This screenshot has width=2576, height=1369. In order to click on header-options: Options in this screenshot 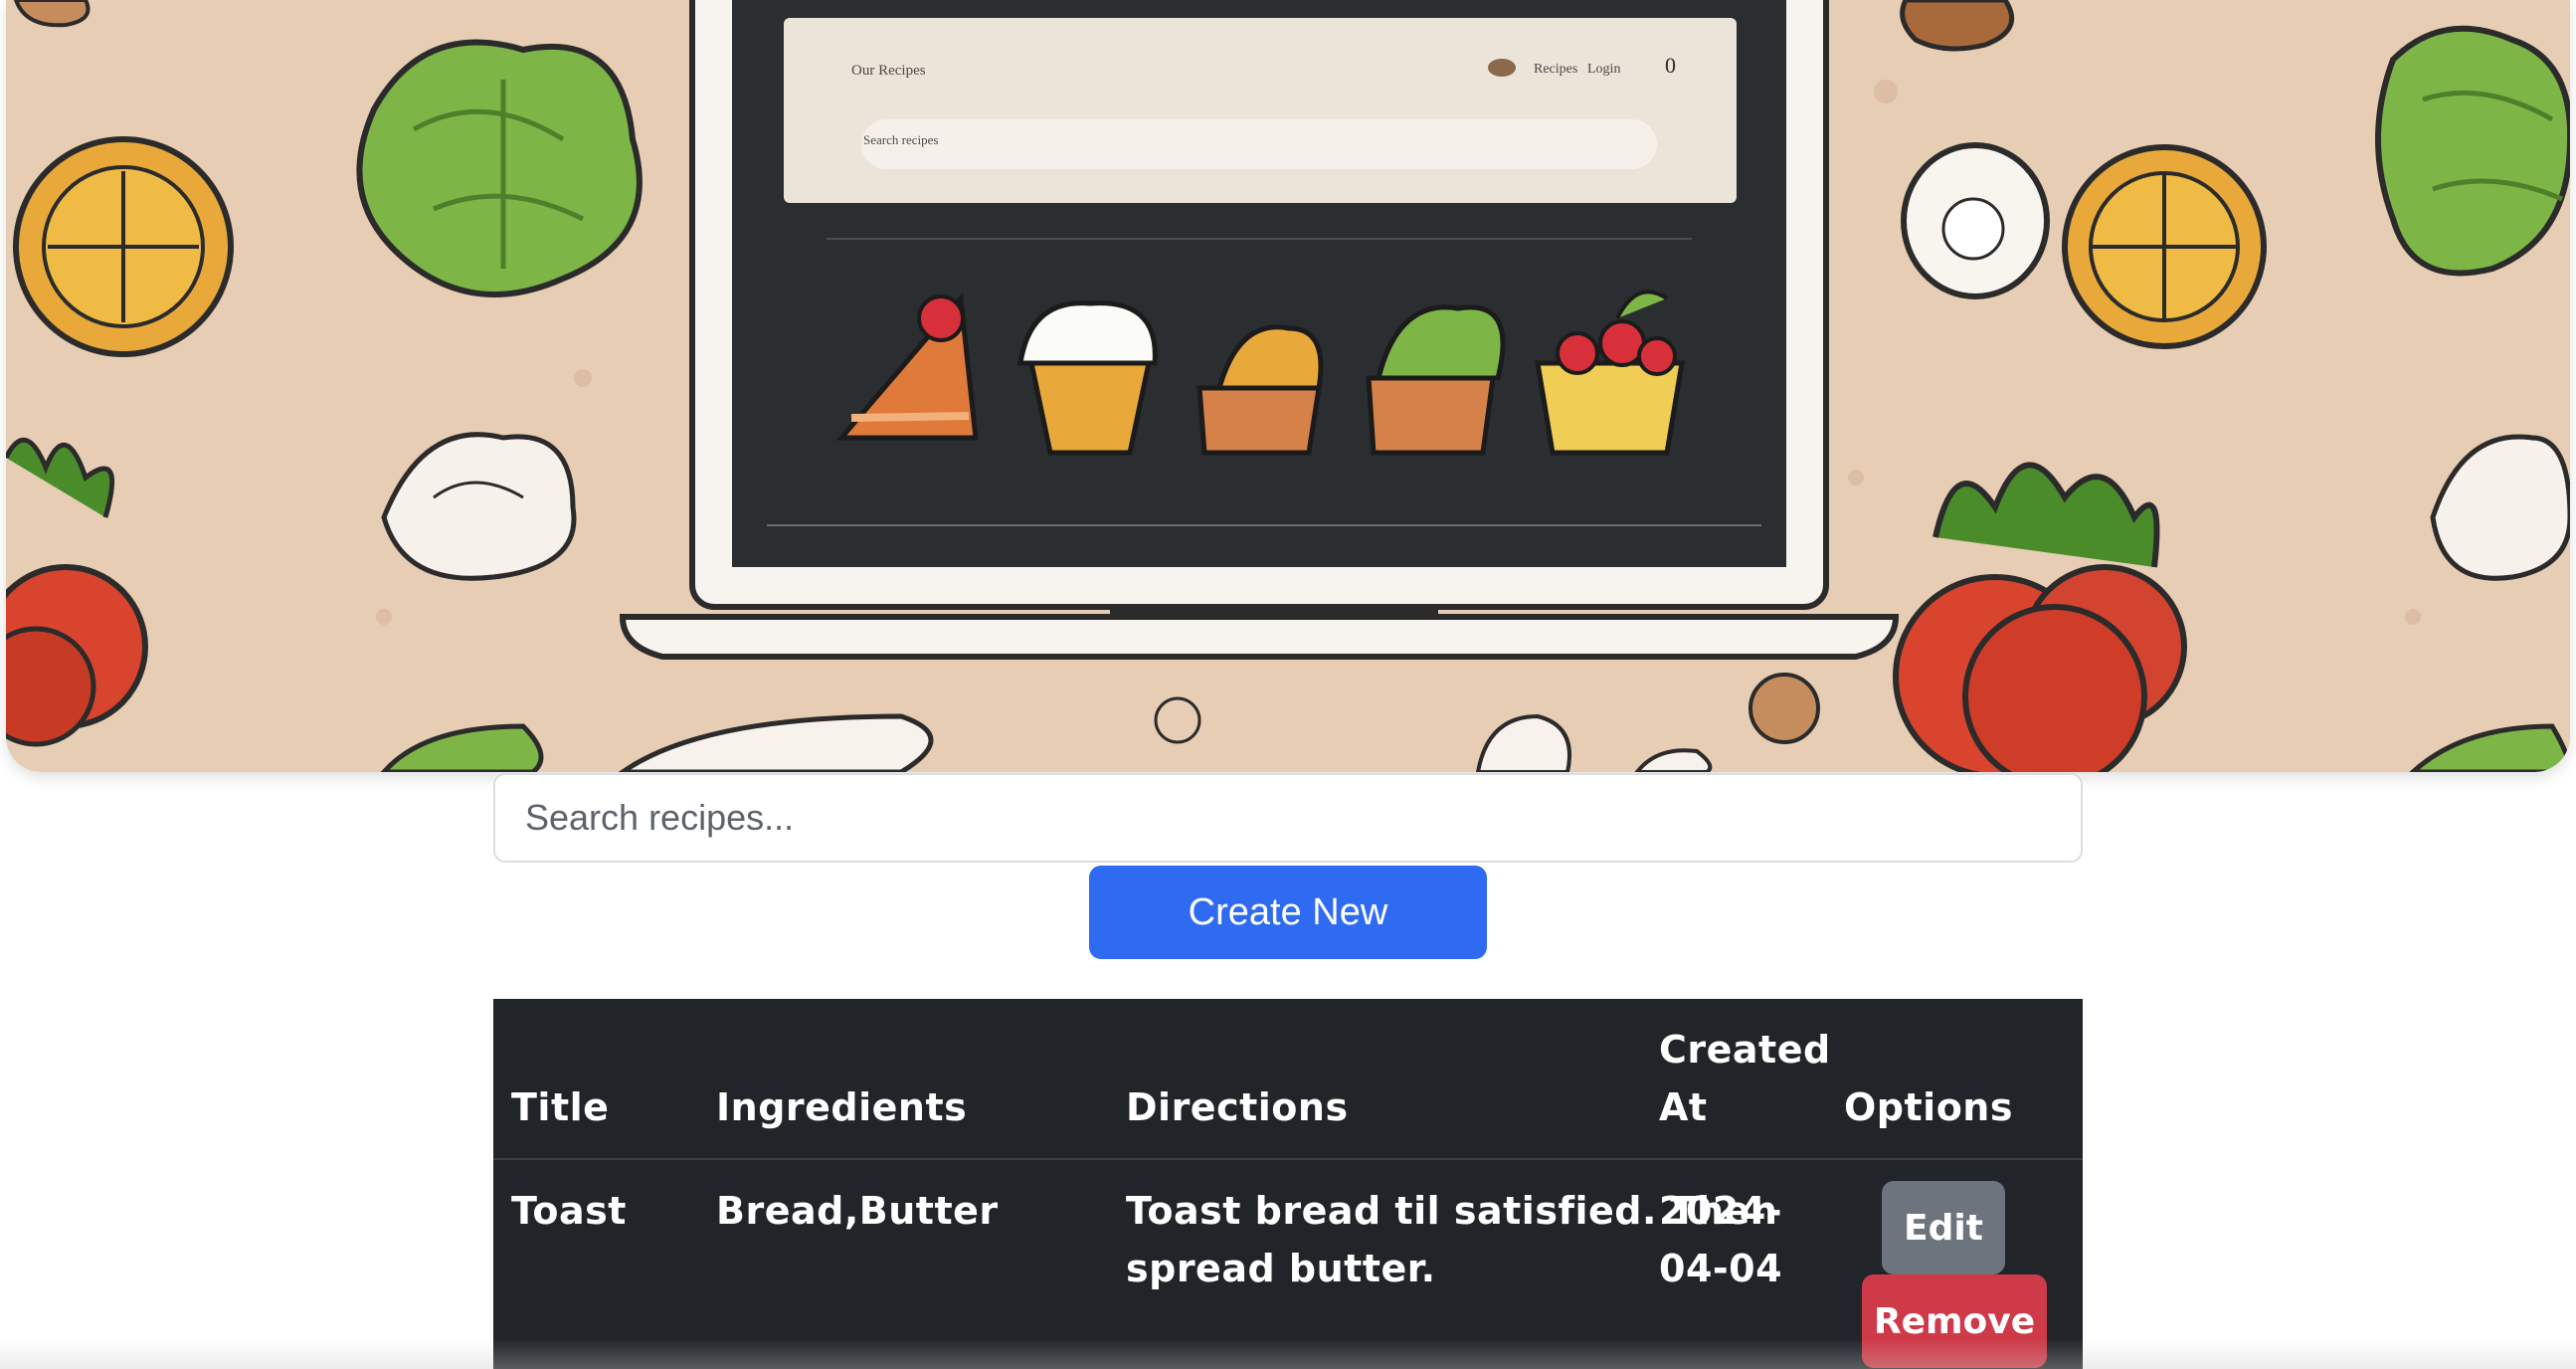, I will do `click(1928, 1107)`.